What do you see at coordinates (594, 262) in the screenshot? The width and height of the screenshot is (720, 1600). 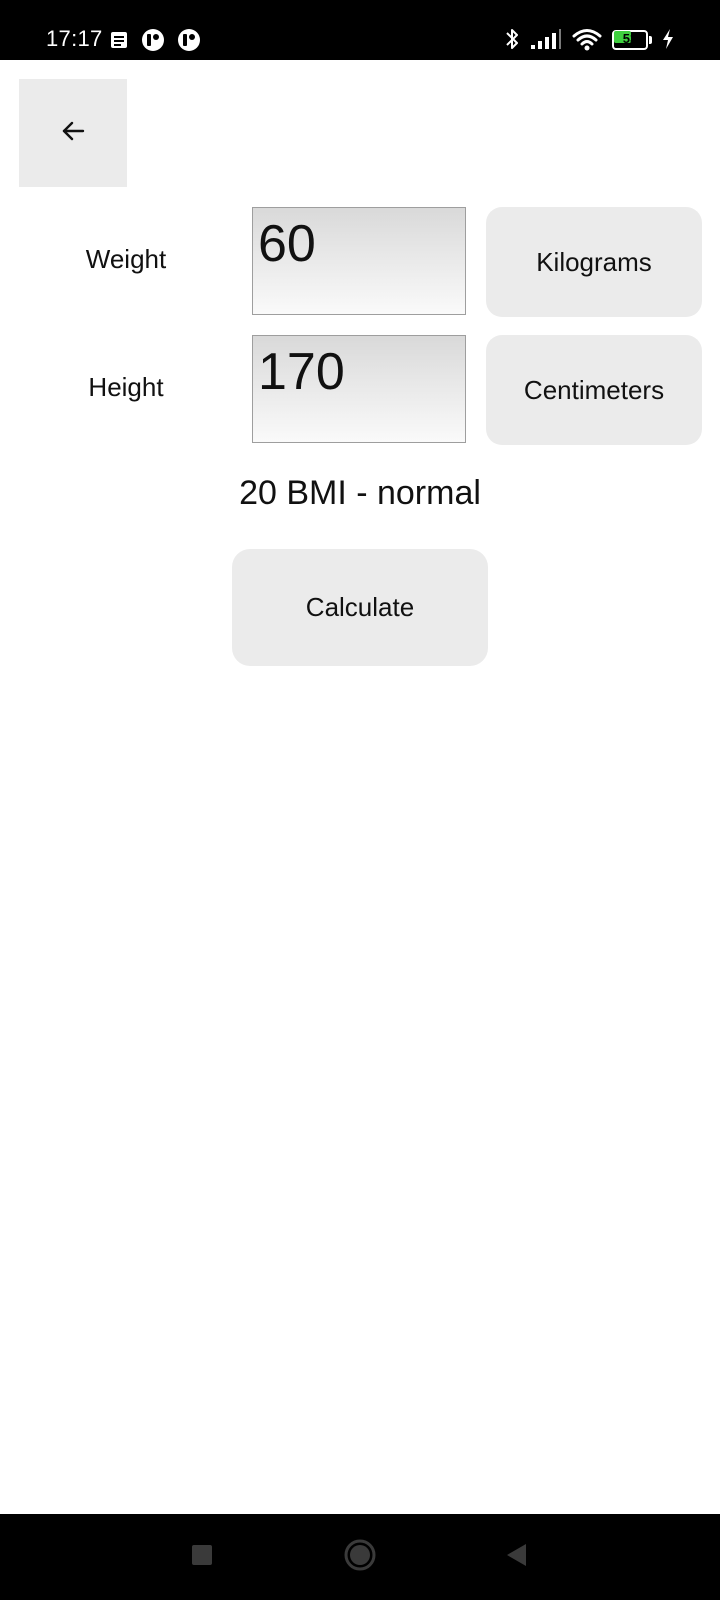 I see `weight-unit-button: Kilograms` at bounding box center [594, 262].